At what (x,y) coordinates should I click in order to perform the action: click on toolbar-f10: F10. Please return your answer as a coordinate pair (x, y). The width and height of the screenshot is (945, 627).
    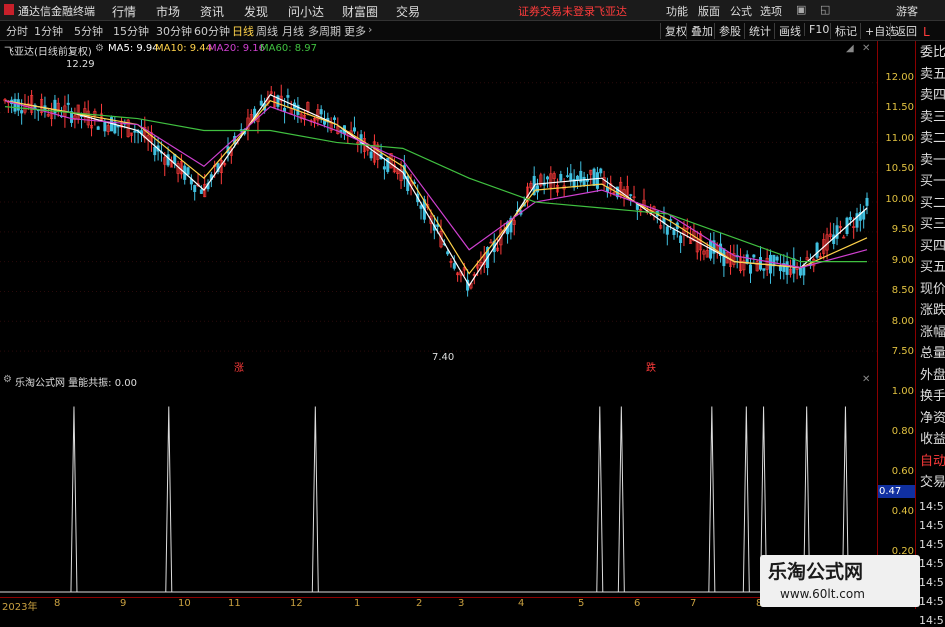
    Looking at the image, I should click on (816, 29).